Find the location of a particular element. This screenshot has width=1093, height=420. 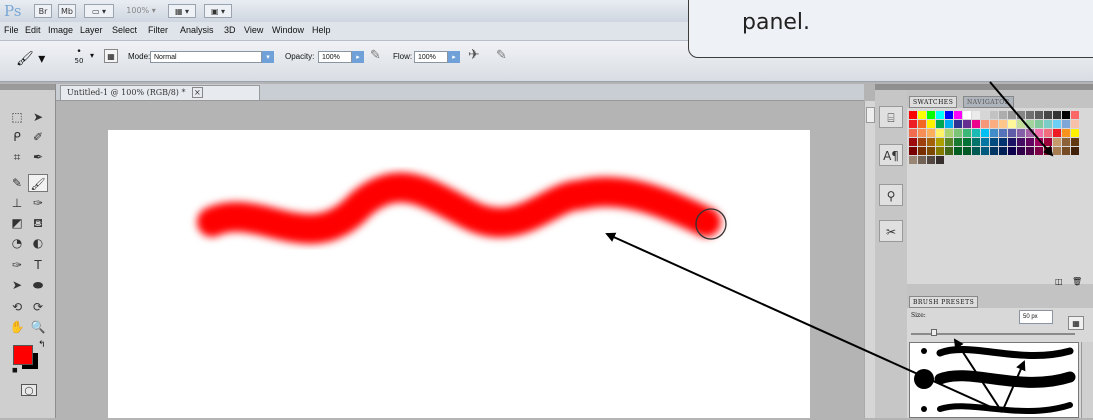

arrow-to-swatches is located at coordinates (1021, 119).